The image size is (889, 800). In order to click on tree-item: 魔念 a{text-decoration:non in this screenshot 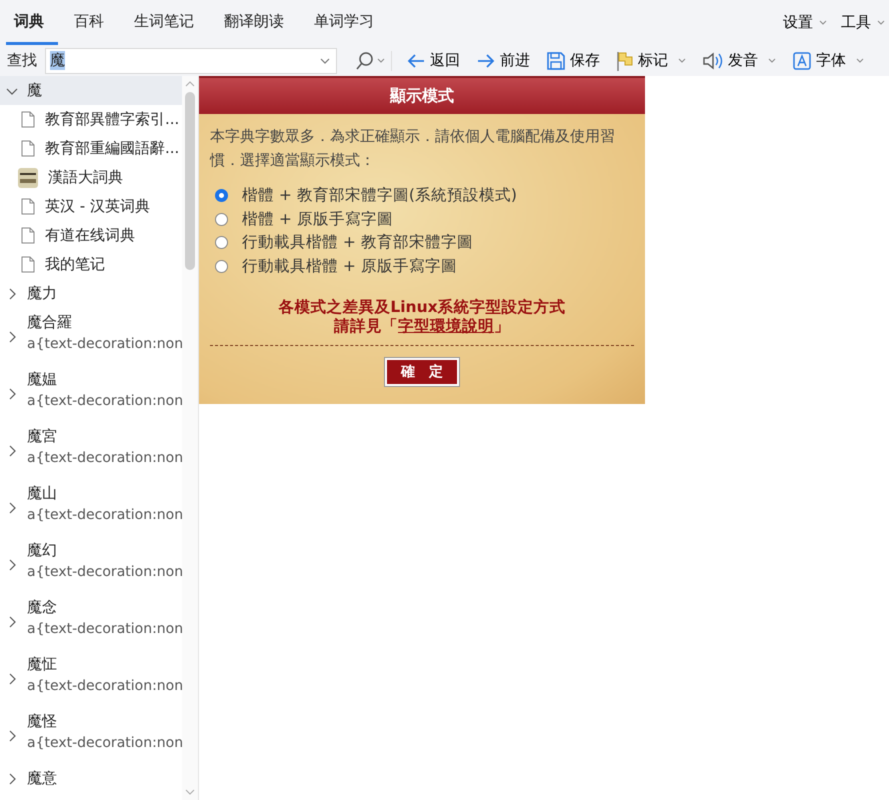, I will do `click(91, 621)`.